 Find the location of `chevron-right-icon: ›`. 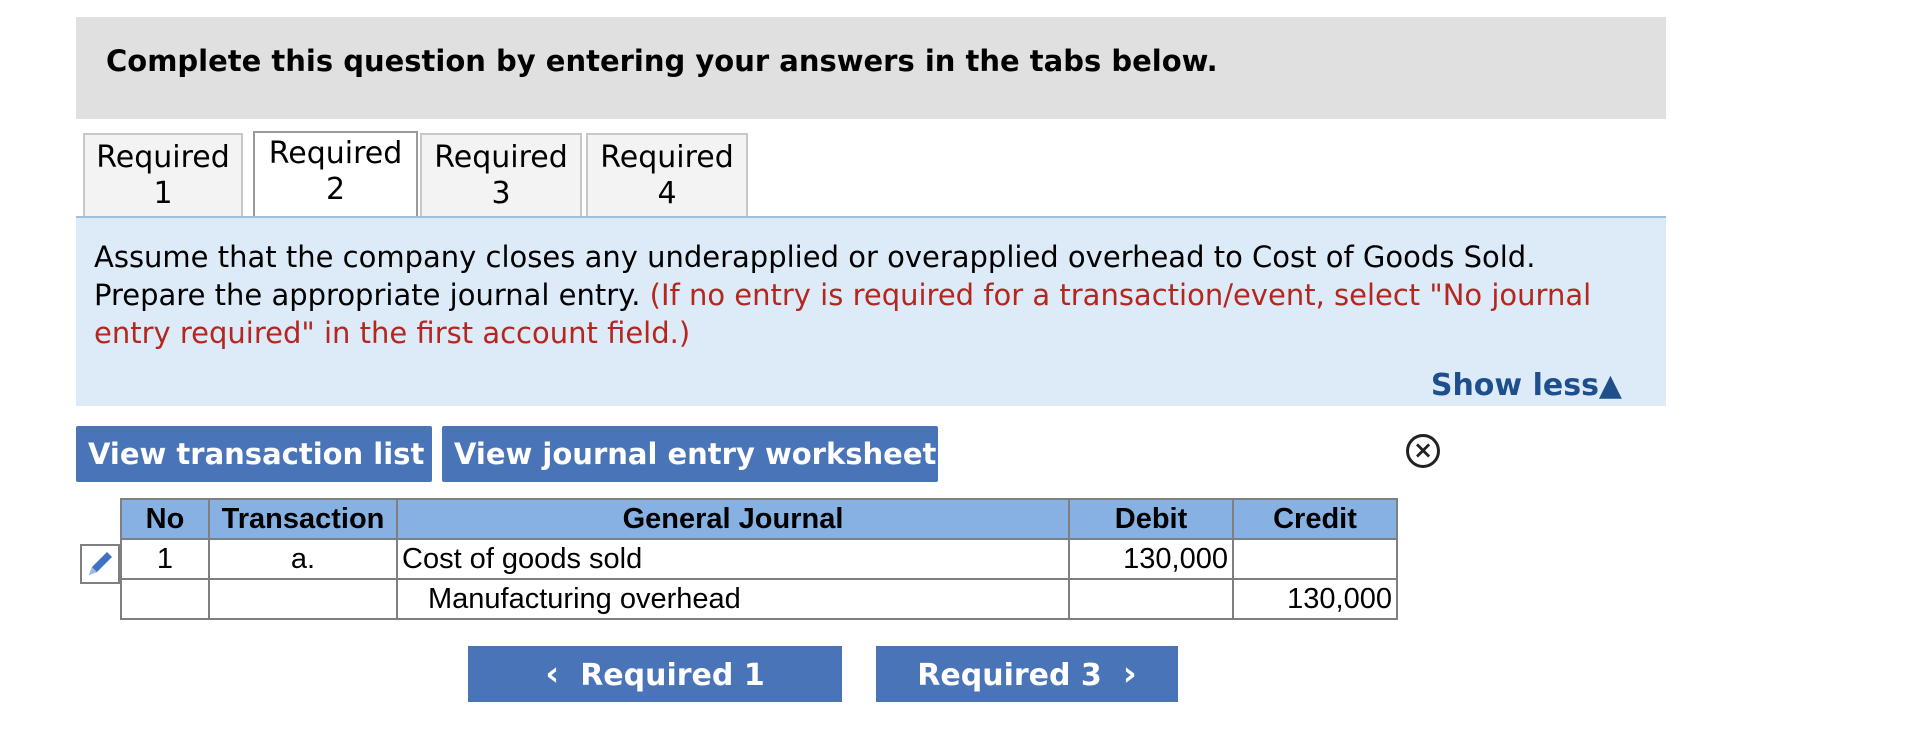

chevron-right-icon: › is located at coordinates (1129, 674).